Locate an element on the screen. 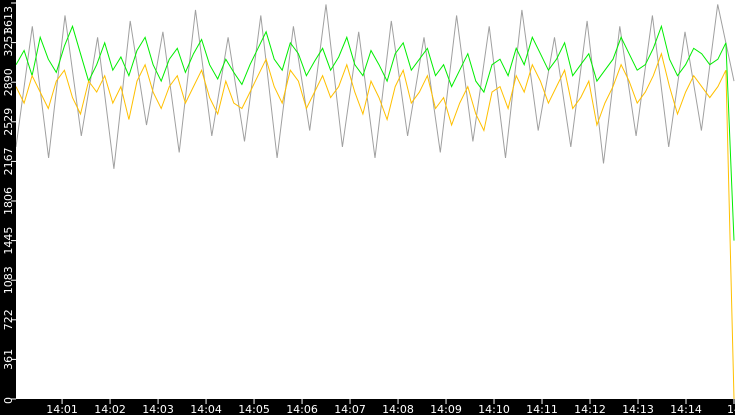  x-tick-label: 14:09 is located at coordinates (446, 409).